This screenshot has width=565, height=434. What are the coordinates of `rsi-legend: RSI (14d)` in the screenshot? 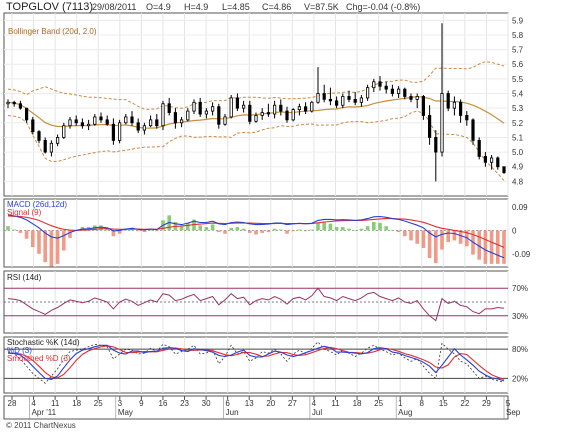 It's located at (24, 277).